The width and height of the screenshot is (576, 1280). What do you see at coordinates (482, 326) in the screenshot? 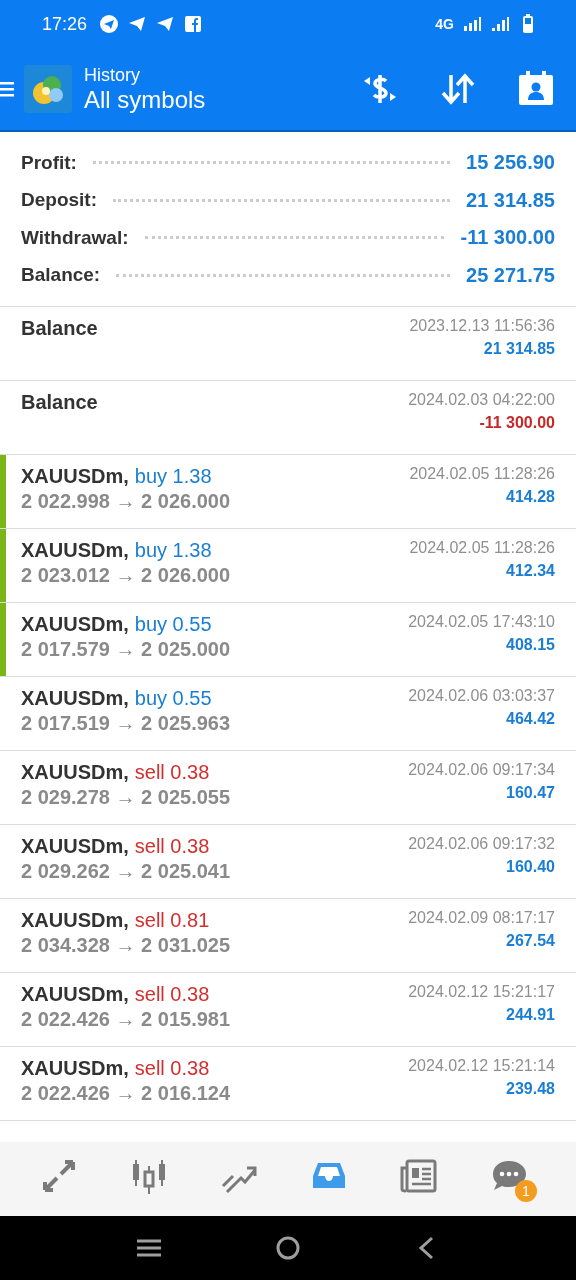
I see `operation-time: 2023.12.13 11:56:36` at bounding box center [482, 326].